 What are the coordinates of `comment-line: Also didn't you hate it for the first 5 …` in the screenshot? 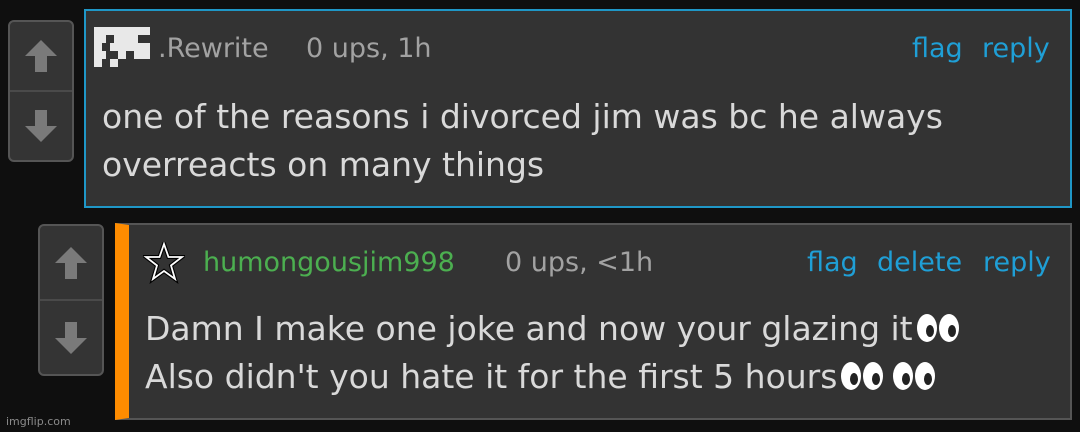 It's located at (601, 377).